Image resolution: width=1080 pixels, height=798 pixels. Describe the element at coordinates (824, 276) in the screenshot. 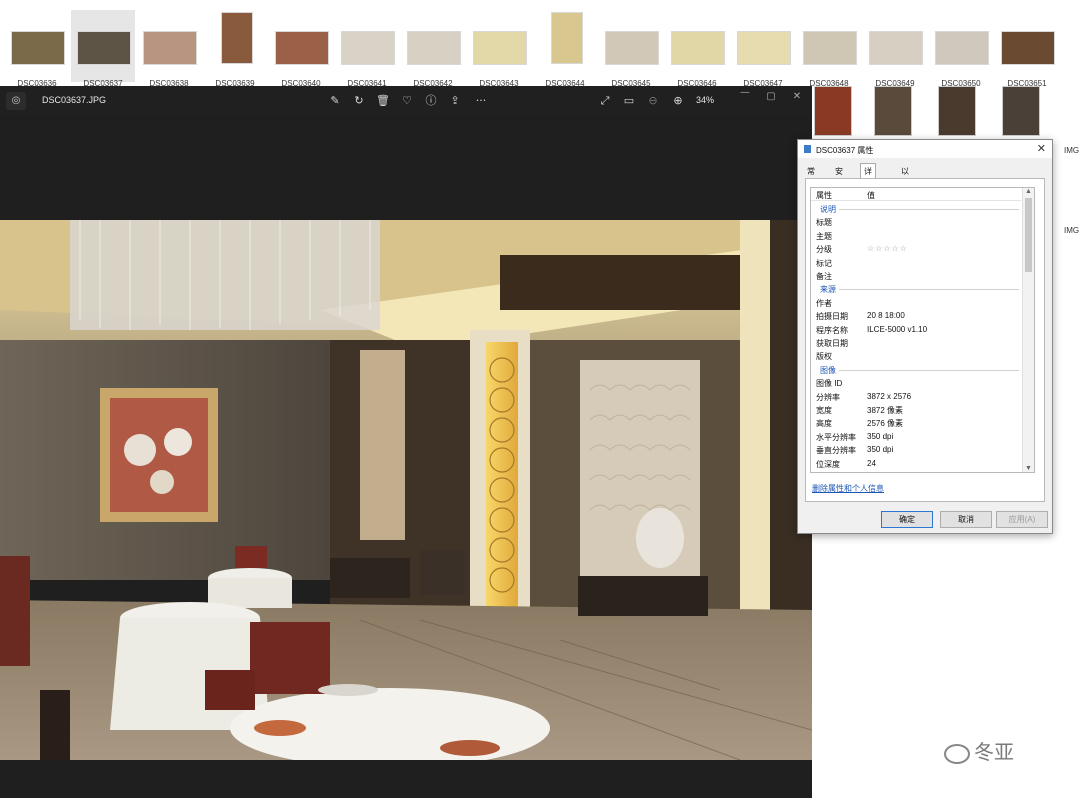

I see `property-key: 备注` at that location.